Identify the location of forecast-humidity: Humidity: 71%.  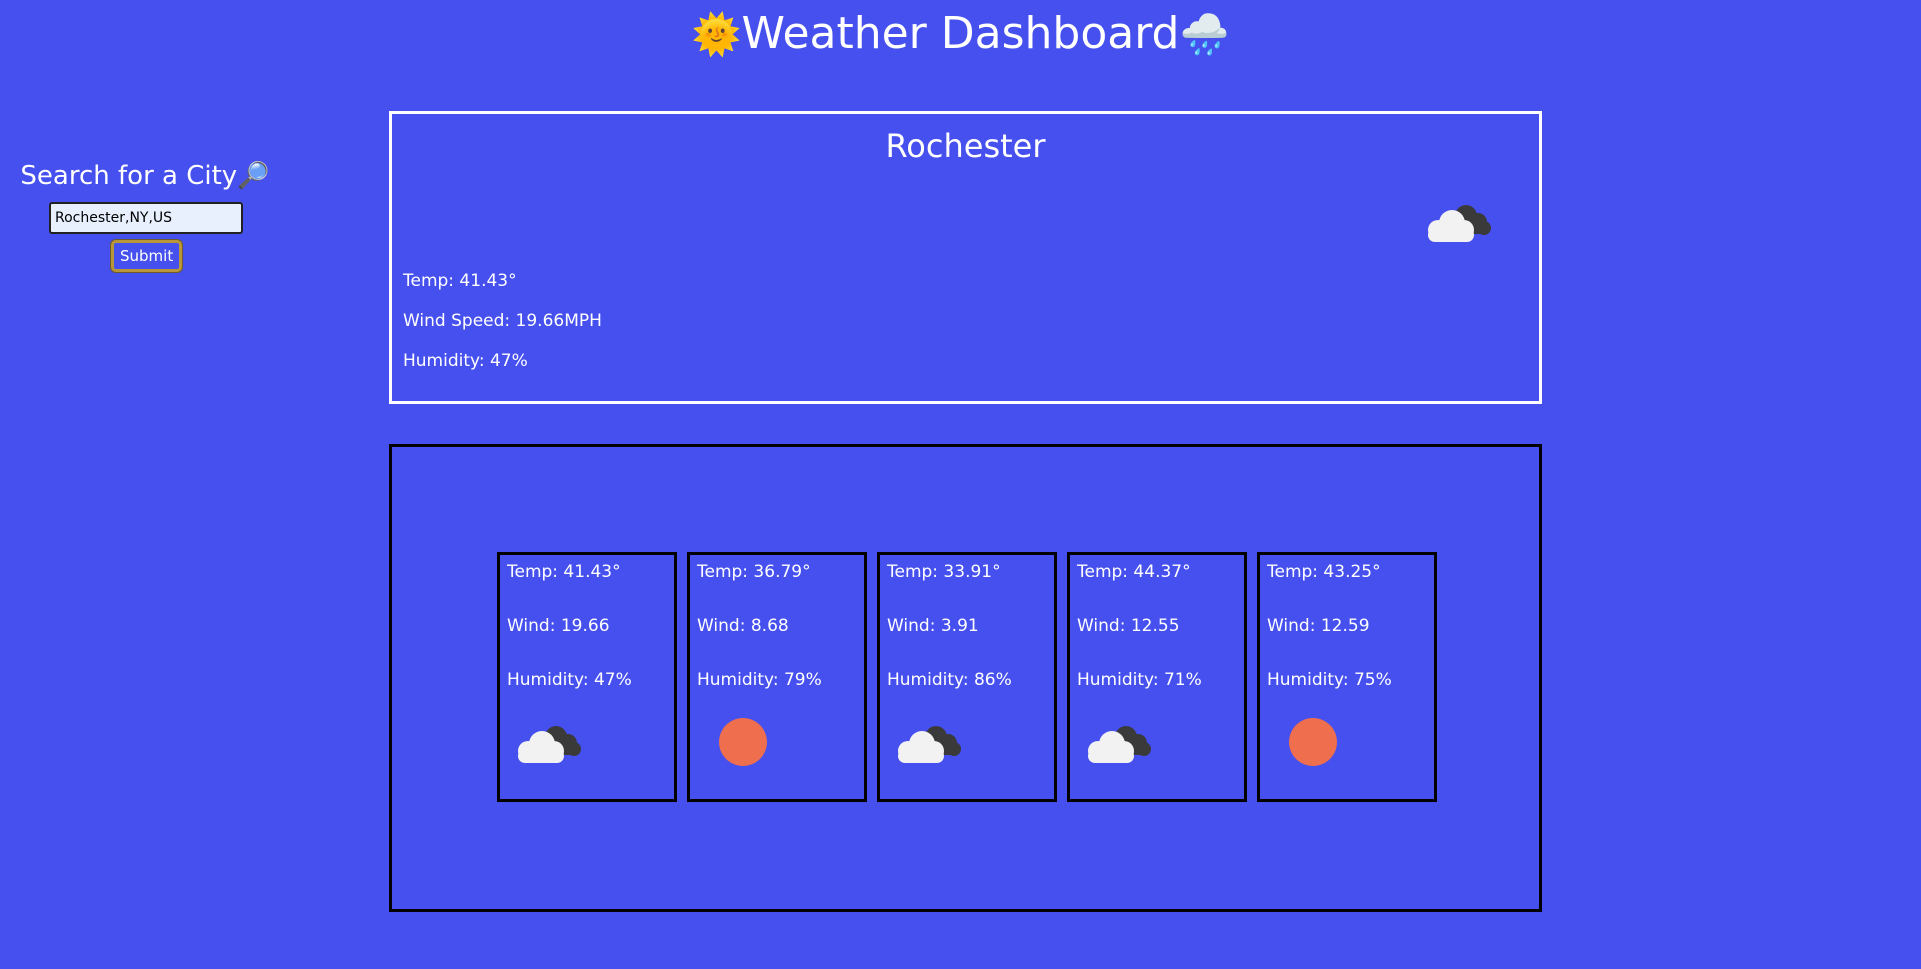
(1139, 680).